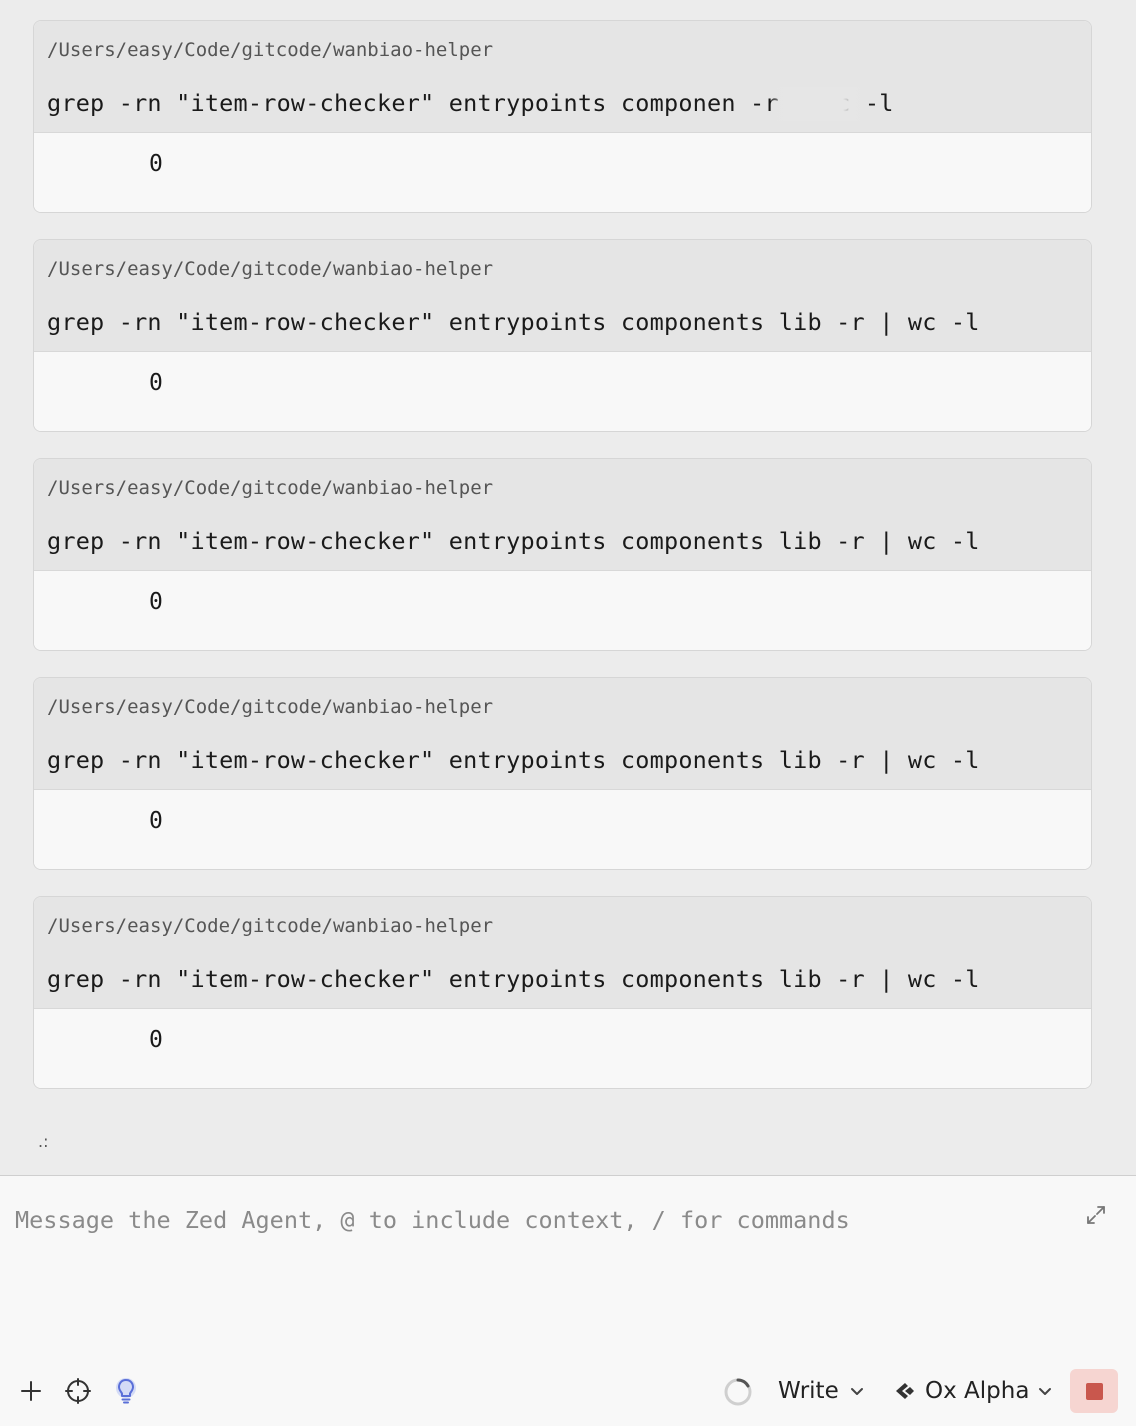  What do you see at coordinates (31, 1391) in the screenshot?
I see `plus-icon` at bounding box center [31, 1391].